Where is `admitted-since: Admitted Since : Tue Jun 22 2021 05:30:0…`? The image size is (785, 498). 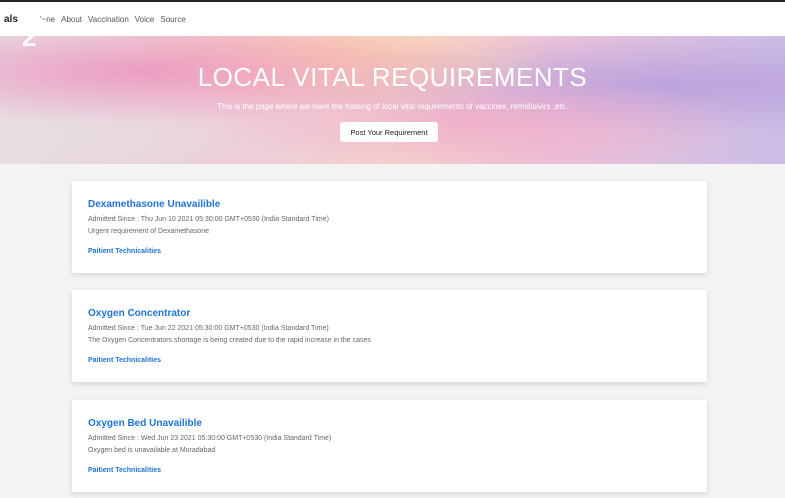 admitted-since: Admitted Since : Tue Jun 22 2021 05:30:0… is located at coordinates (208, 328).